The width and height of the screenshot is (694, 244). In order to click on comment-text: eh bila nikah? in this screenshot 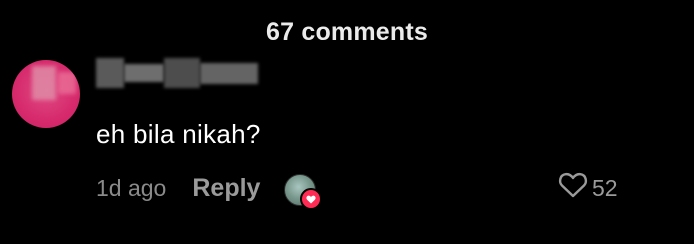, I will do `click(178, 134)`.